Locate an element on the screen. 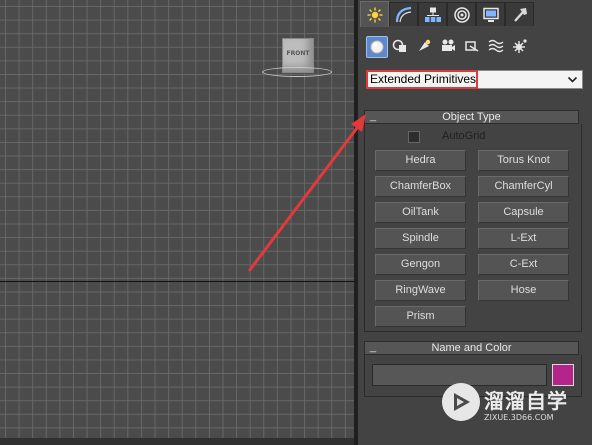 The image size is (592, 445). name-and-color-rollout-header: _ Name and Color is located at coordinates (471, 348).